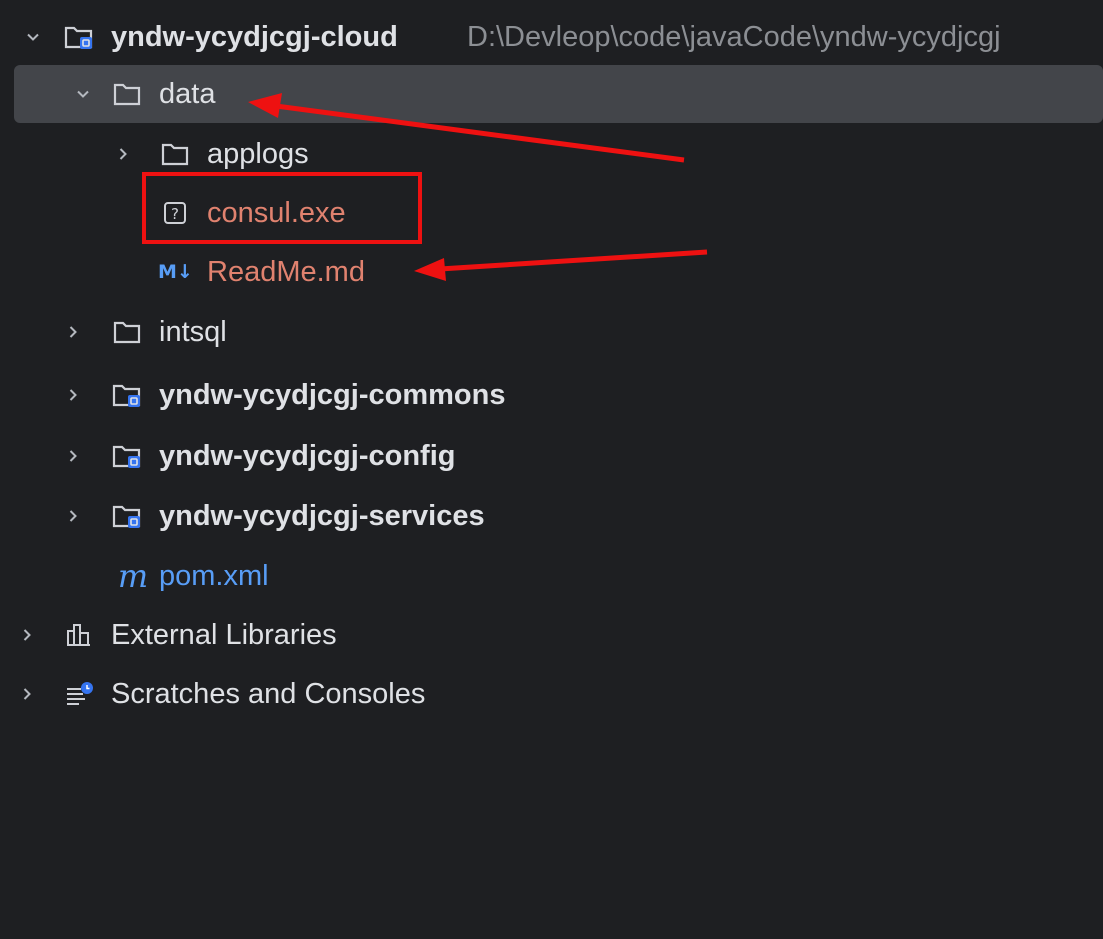 The image size is (1103, 939). I want to click on tree-row-scratches: Scratches and Consoles, so click(551, 694).